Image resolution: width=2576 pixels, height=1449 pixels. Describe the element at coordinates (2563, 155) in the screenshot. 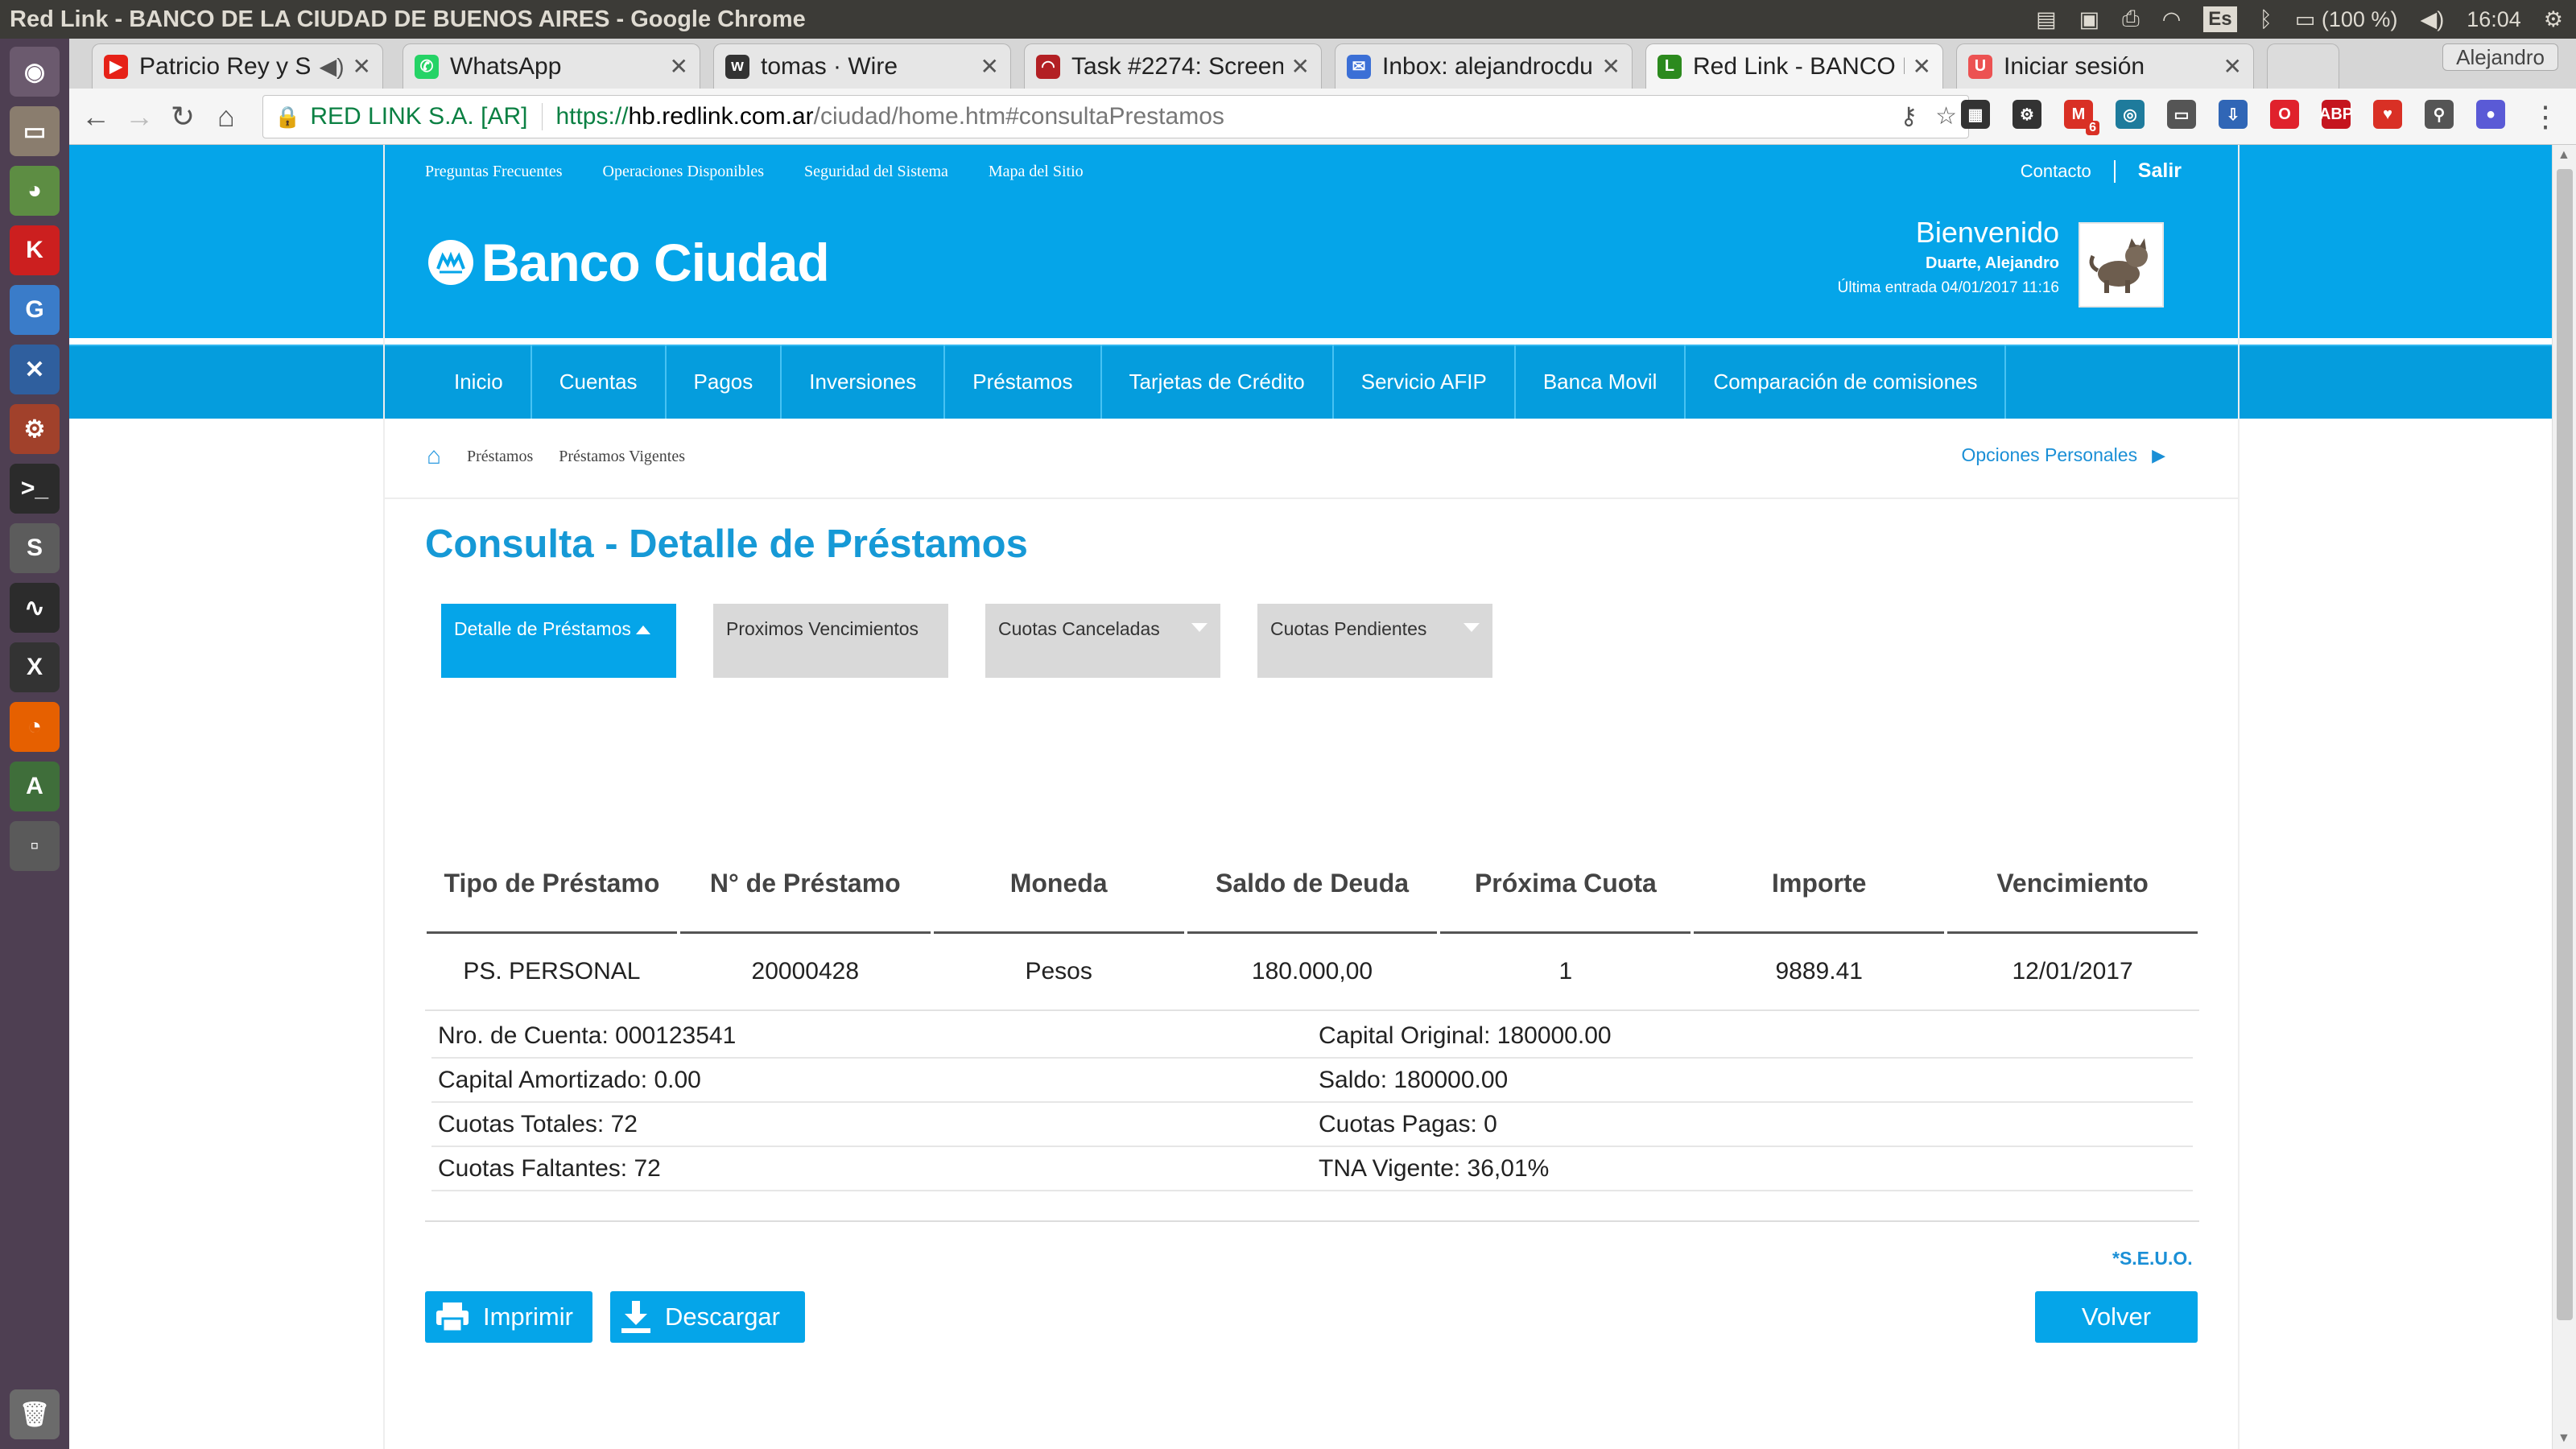

I see `scroll-up-icon: ▲` at that location.